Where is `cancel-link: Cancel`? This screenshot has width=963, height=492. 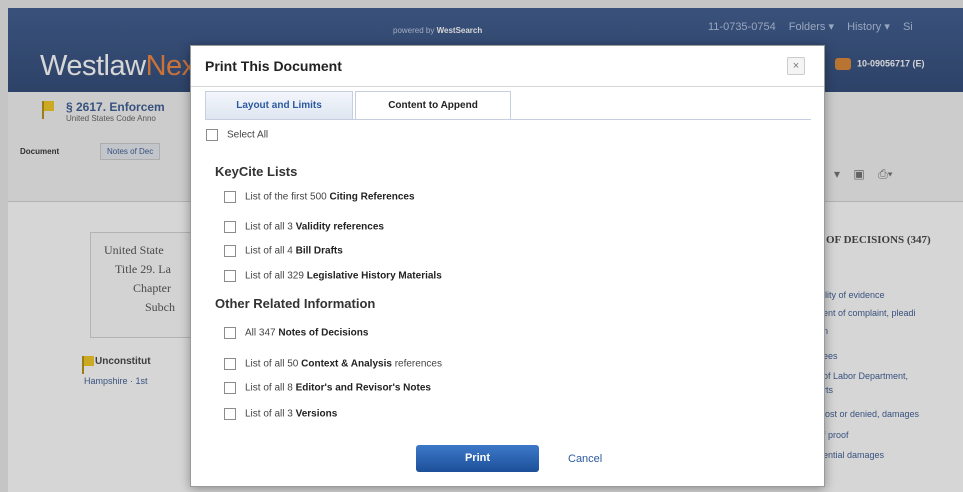
cancel-link: Cancel is located at coordinates (585, 459).